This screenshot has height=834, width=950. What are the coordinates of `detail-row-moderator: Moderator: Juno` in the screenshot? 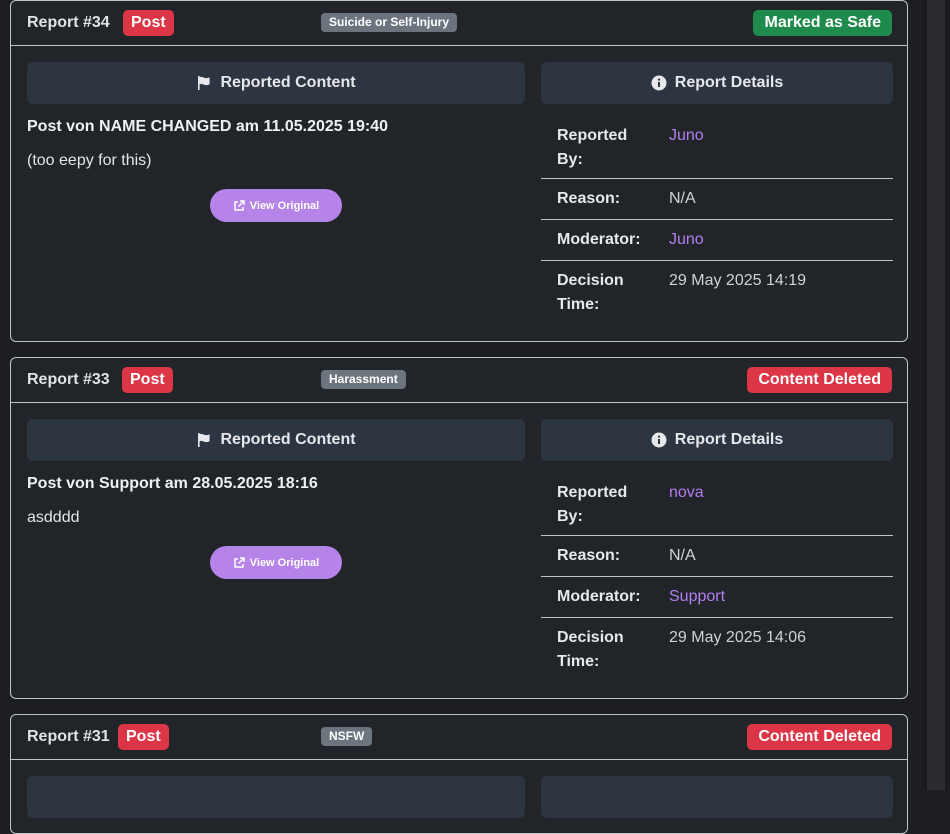 It's located at (717, 240).